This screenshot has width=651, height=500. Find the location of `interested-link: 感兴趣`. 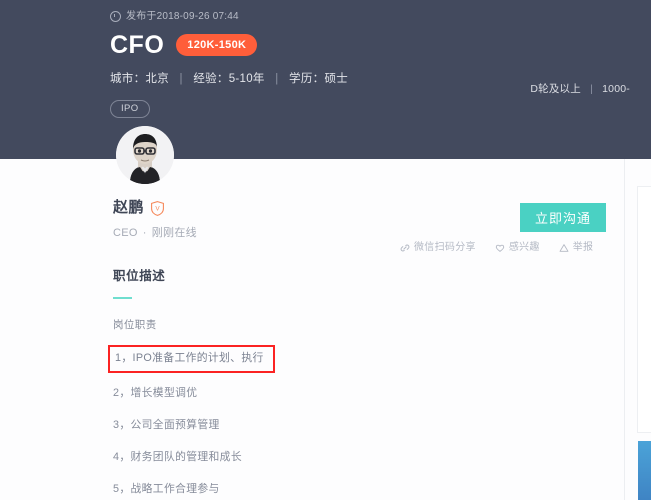

interested-link: 感兴趣 is located at coordinates (517, 248).